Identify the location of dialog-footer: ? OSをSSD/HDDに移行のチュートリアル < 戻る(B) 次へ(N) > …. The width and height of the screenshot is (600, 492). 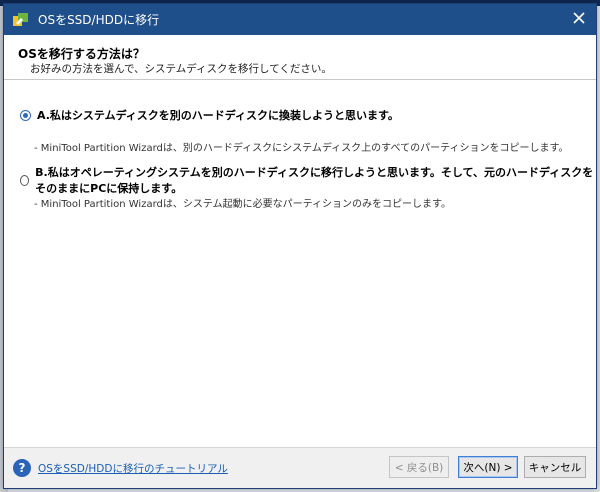
(300, 467).